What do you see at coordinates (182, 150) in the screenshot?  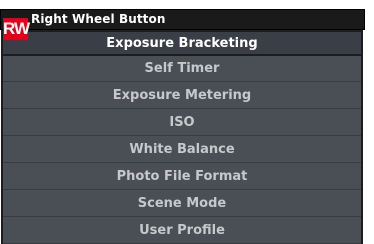 I see `menu-item-white-balance: White Balance` at bounding box center [182, 150].